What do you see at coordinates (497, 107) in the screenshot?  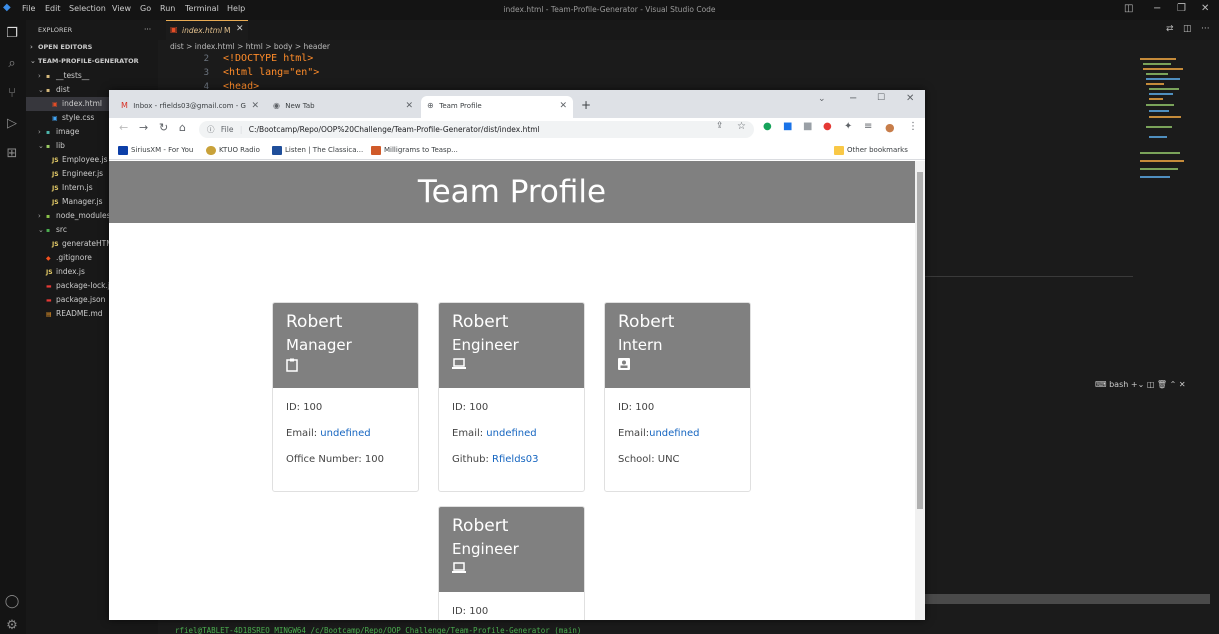 I see `browser-tab-team-profile: ⊕ Team Profile ✕` at bounding box center [497, 107].